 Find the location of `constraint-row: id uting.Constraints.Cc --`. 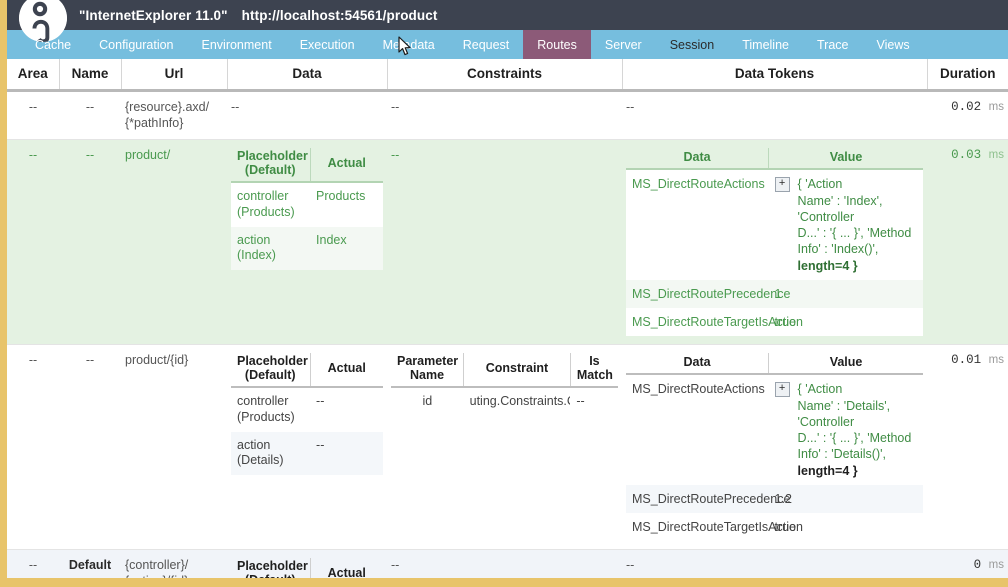

constraint-row: id uting.Constraints.Cc -- is located at coordinates (504, 401).